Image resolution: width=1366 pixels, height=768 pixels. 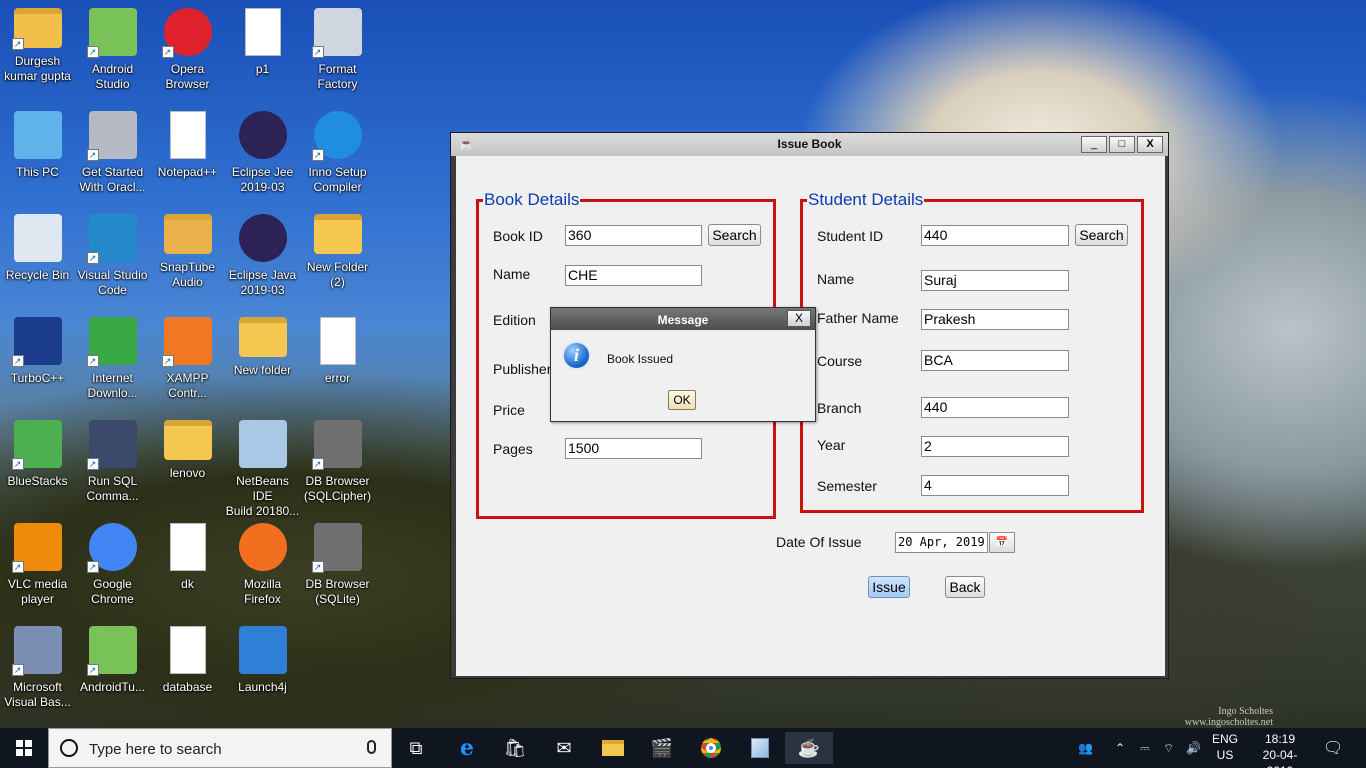 What do you see at coordinates (112, 256) in the screenshot?
I see `desktop-icon: ↗ Visual Studio Code` at bounding box center [112, 256].